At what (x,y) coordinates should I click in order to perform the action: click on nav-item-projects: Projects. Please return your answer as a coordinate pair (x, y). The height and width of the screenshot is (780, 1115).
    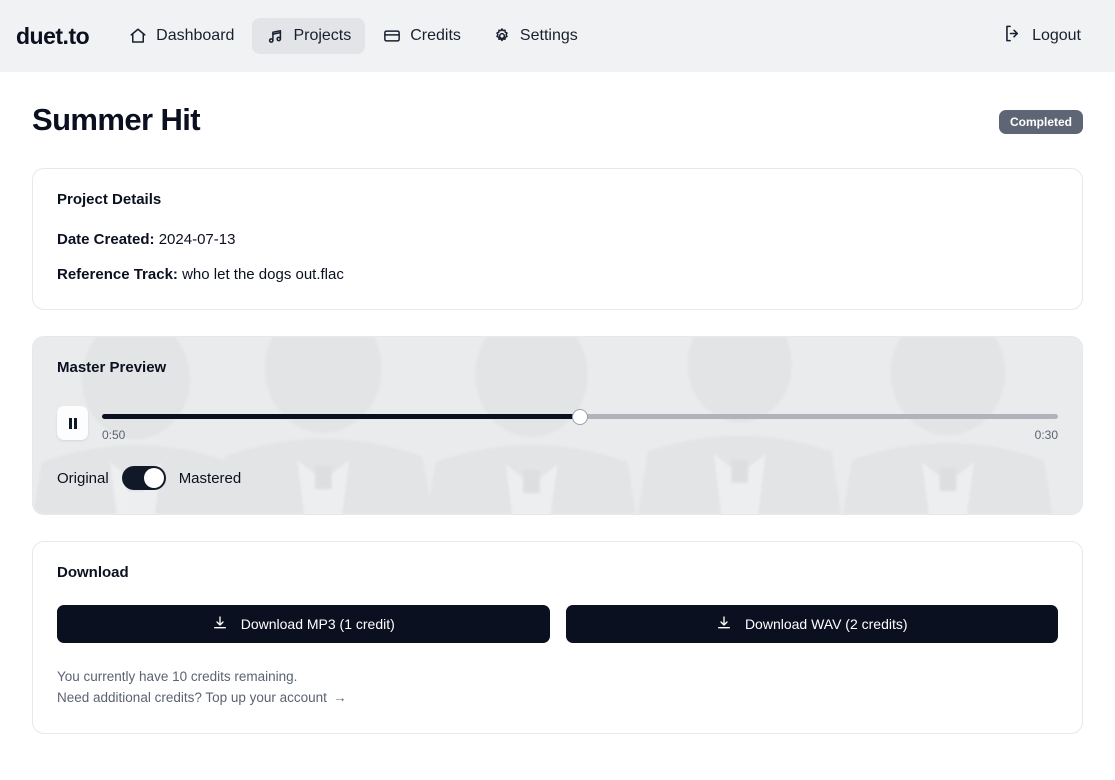
    Looking at the image, I should click on (309, 36).